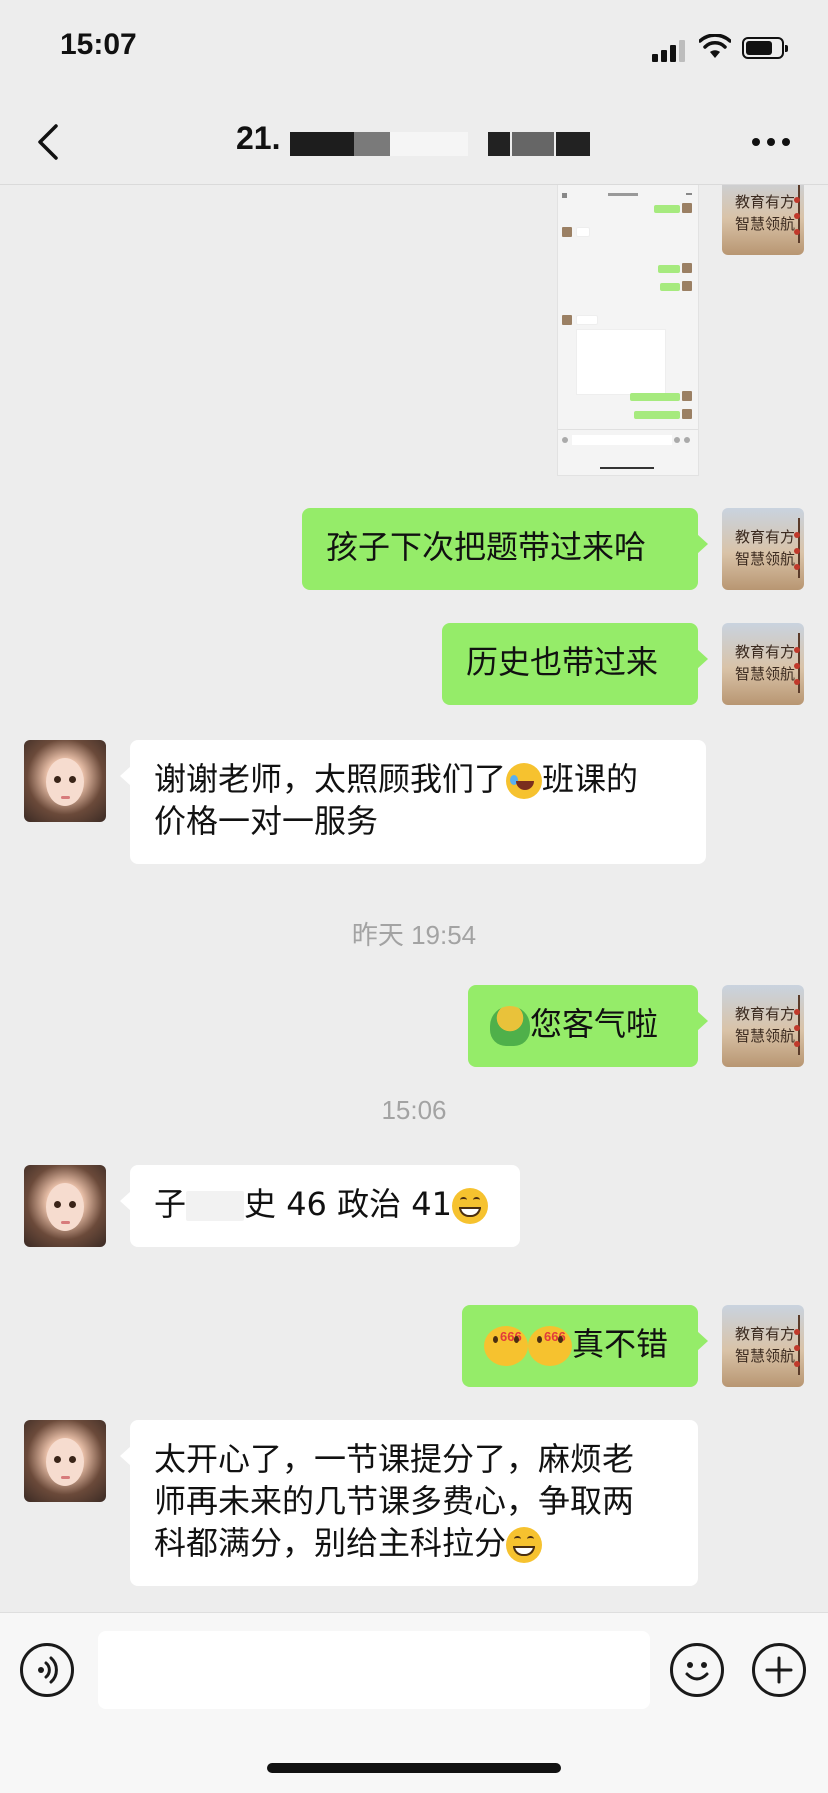  Describe the element at coordinates (772, 143) in the screenshot. I see `ellipsis-icon` at that location.